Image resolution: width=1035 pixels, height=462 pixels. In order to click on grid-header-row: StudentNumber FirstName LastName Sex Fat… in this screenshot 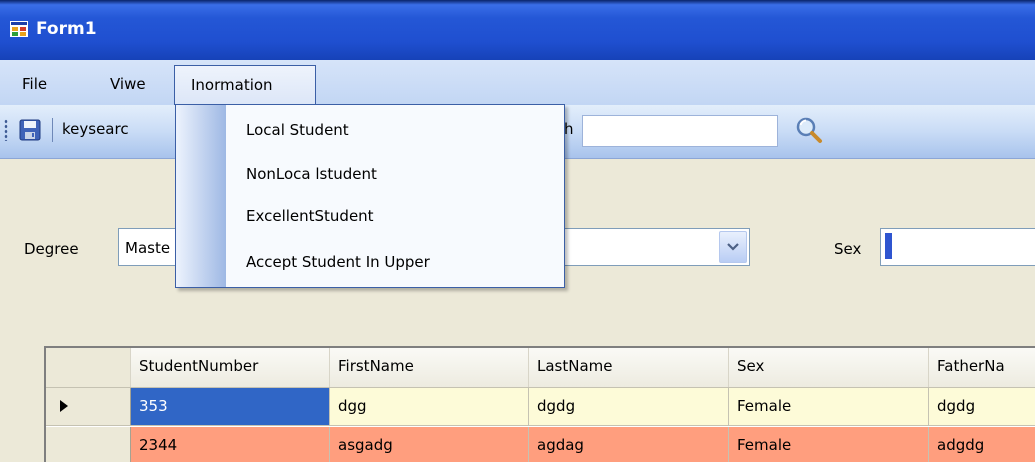, I will do `click(540, 368)`.